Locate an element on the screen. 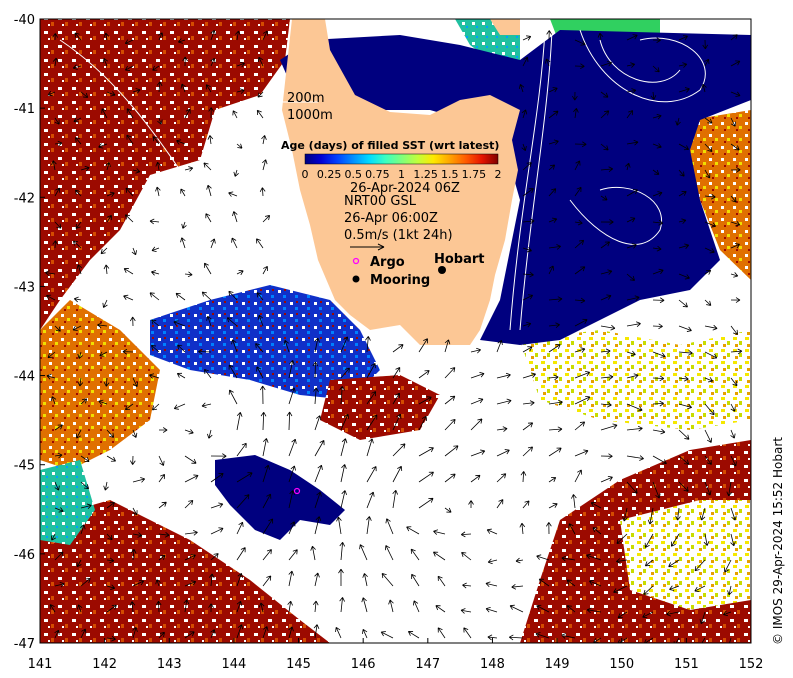  contour-200m-label: 200m is located at coordinates (305, 98).